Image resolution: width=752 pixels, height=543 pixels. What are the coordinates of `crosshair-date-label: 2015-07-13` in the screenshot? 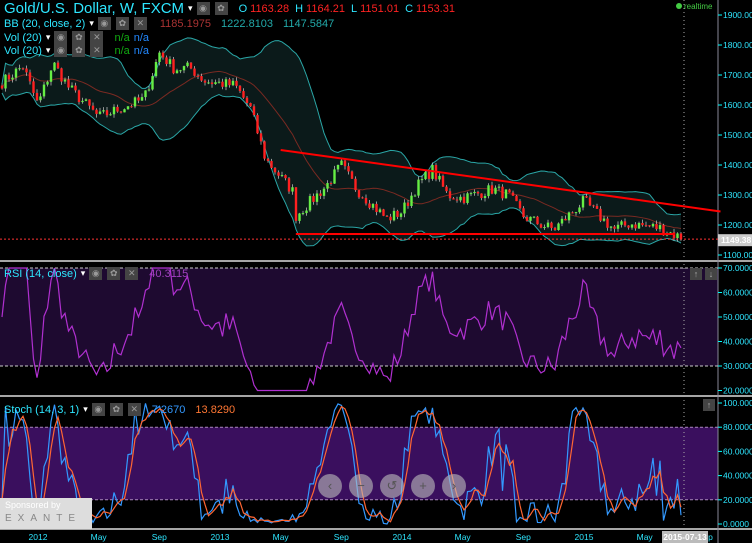 It's located at (685, 537).